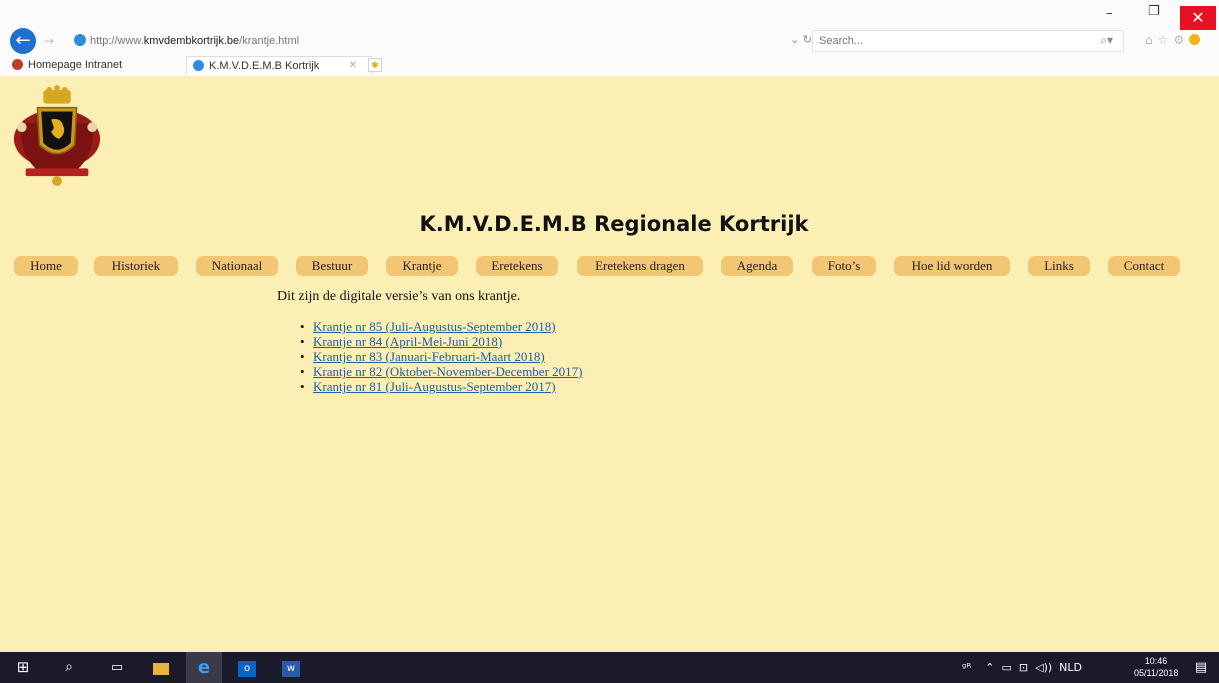  I want to click on favorite-homepage-intranet: Homepage Intranet, so click(67, 65).